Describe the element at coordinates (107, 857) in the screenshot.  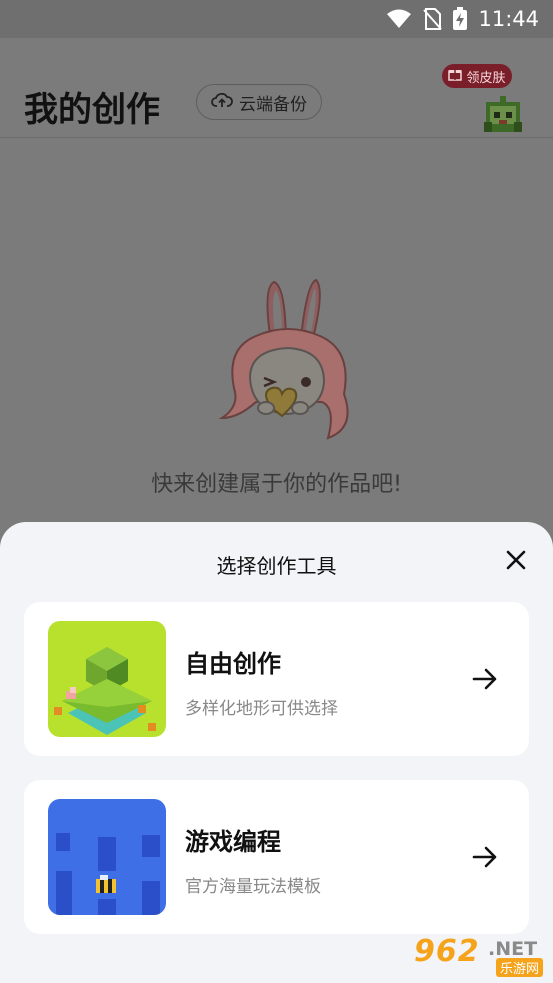
I see `flappy-bee-thumbnail` at that location.